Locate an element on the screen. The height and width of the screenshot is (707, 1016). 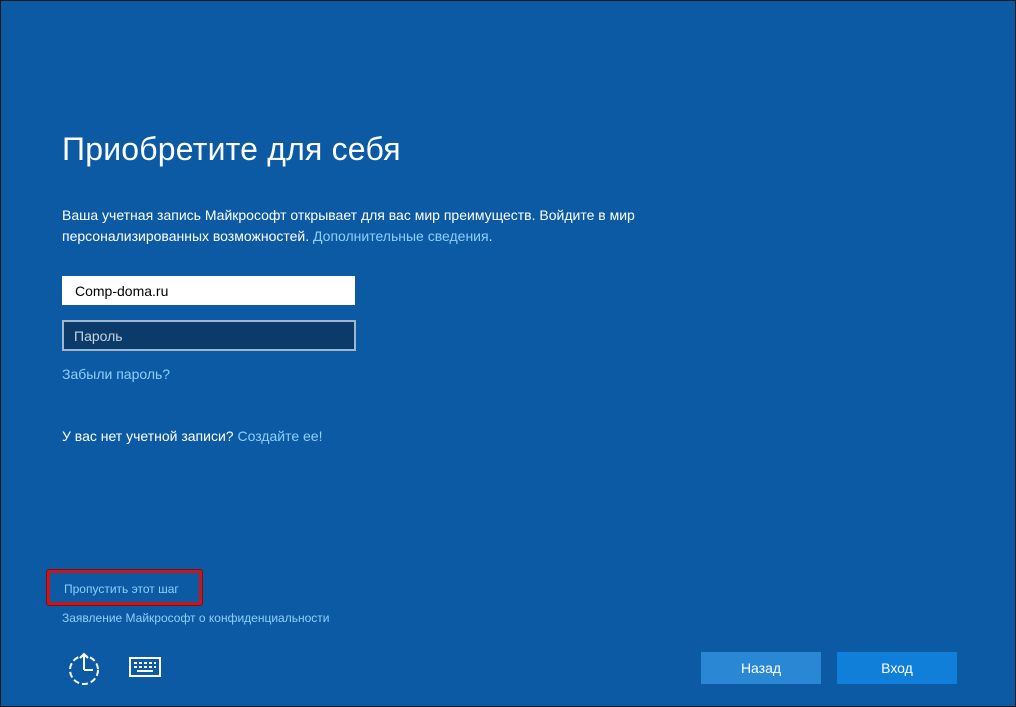
page-title: Приобретите для себя is located at coordinates (231, 149).